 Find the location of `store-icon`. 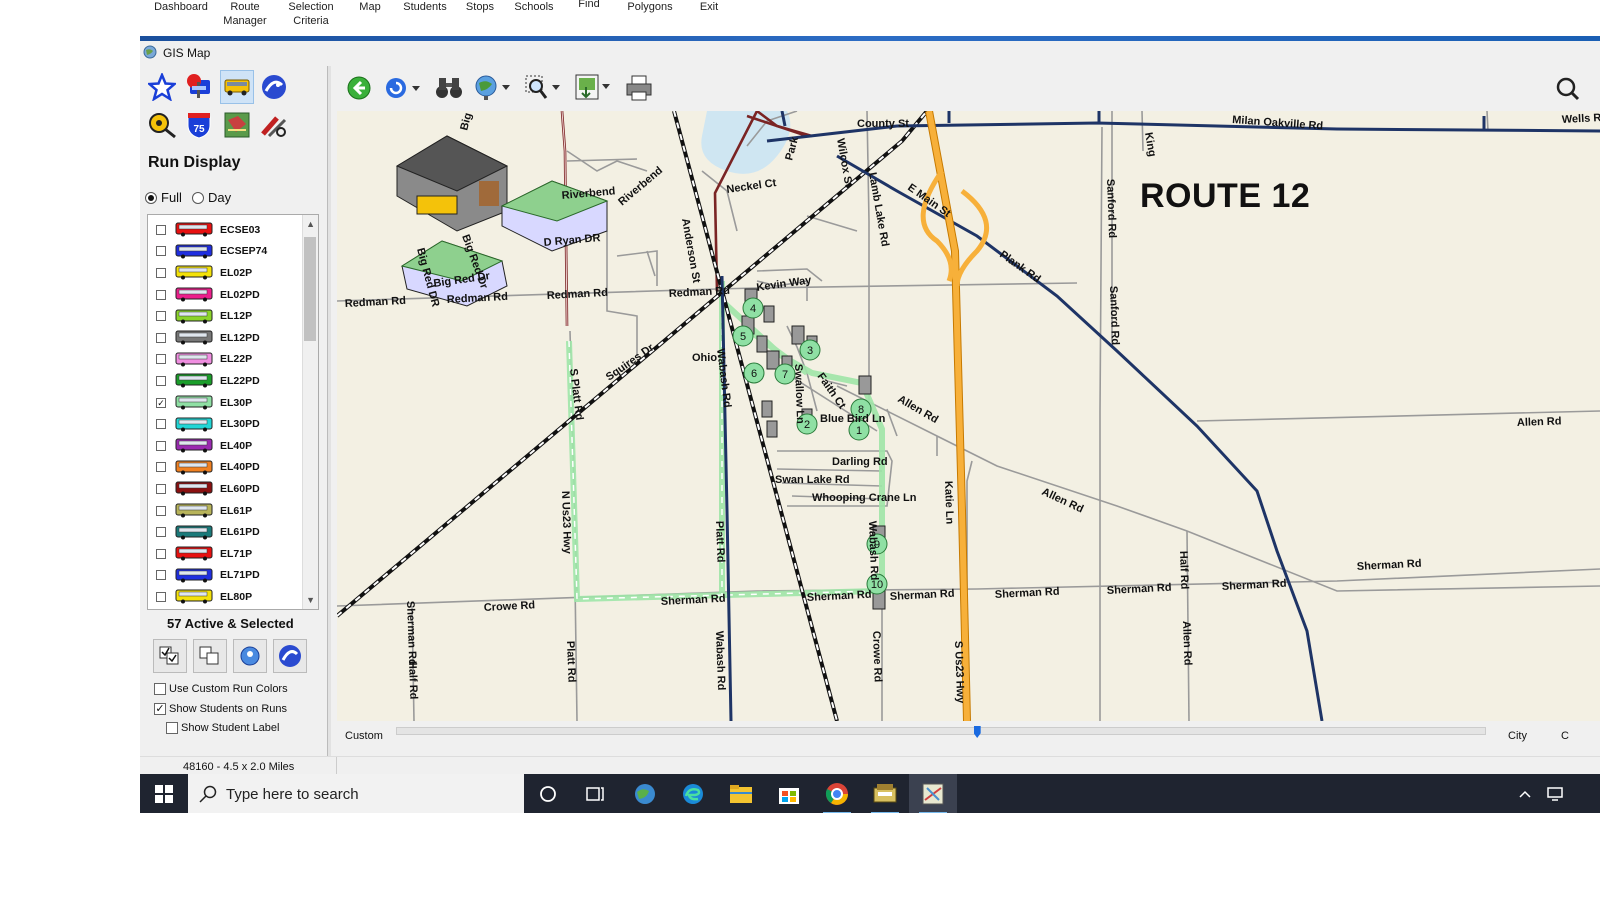

store-icon is located at coordinates (789, 793).